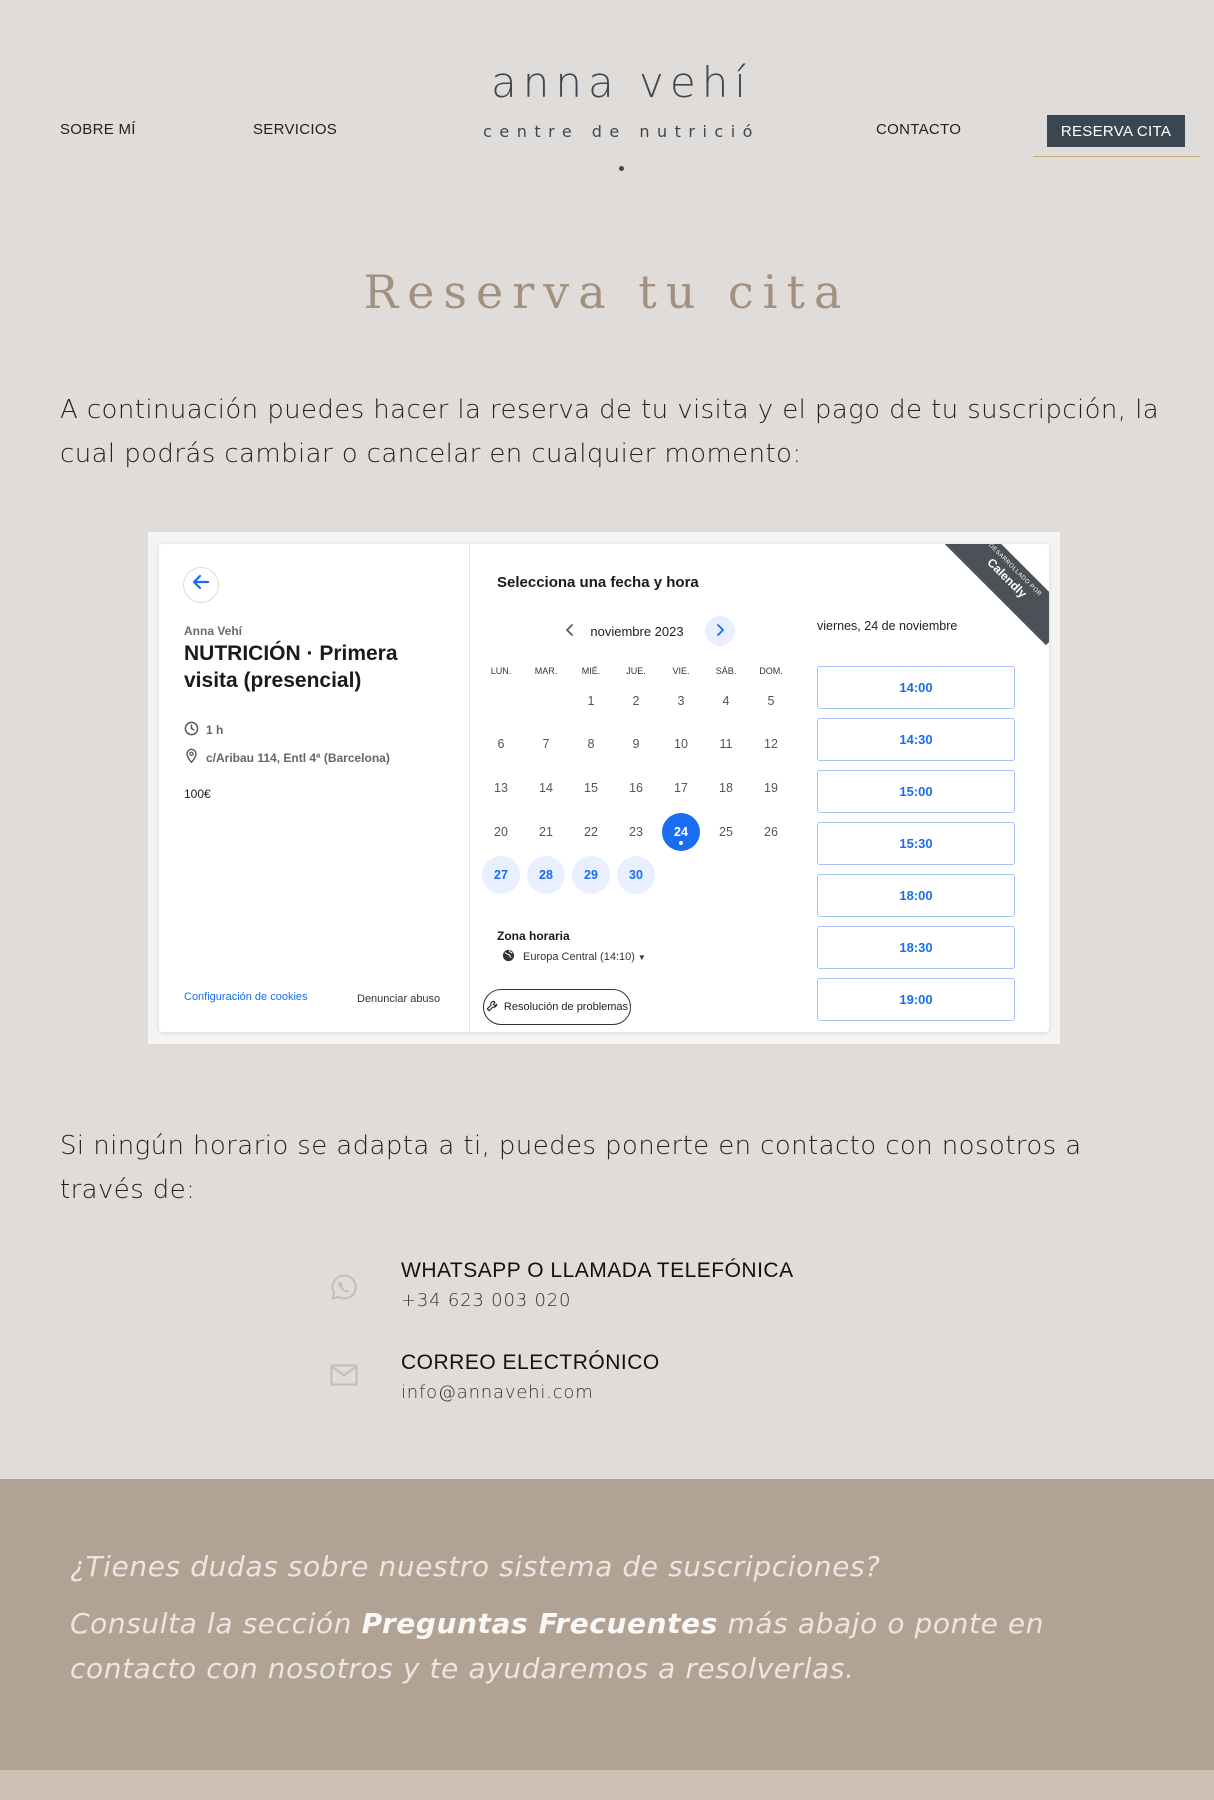  What do you see at coordinates (216, 1623) in the screenshot?
I see `faq-text-before: Consulta la sección` at bounding box center [216, 1623].